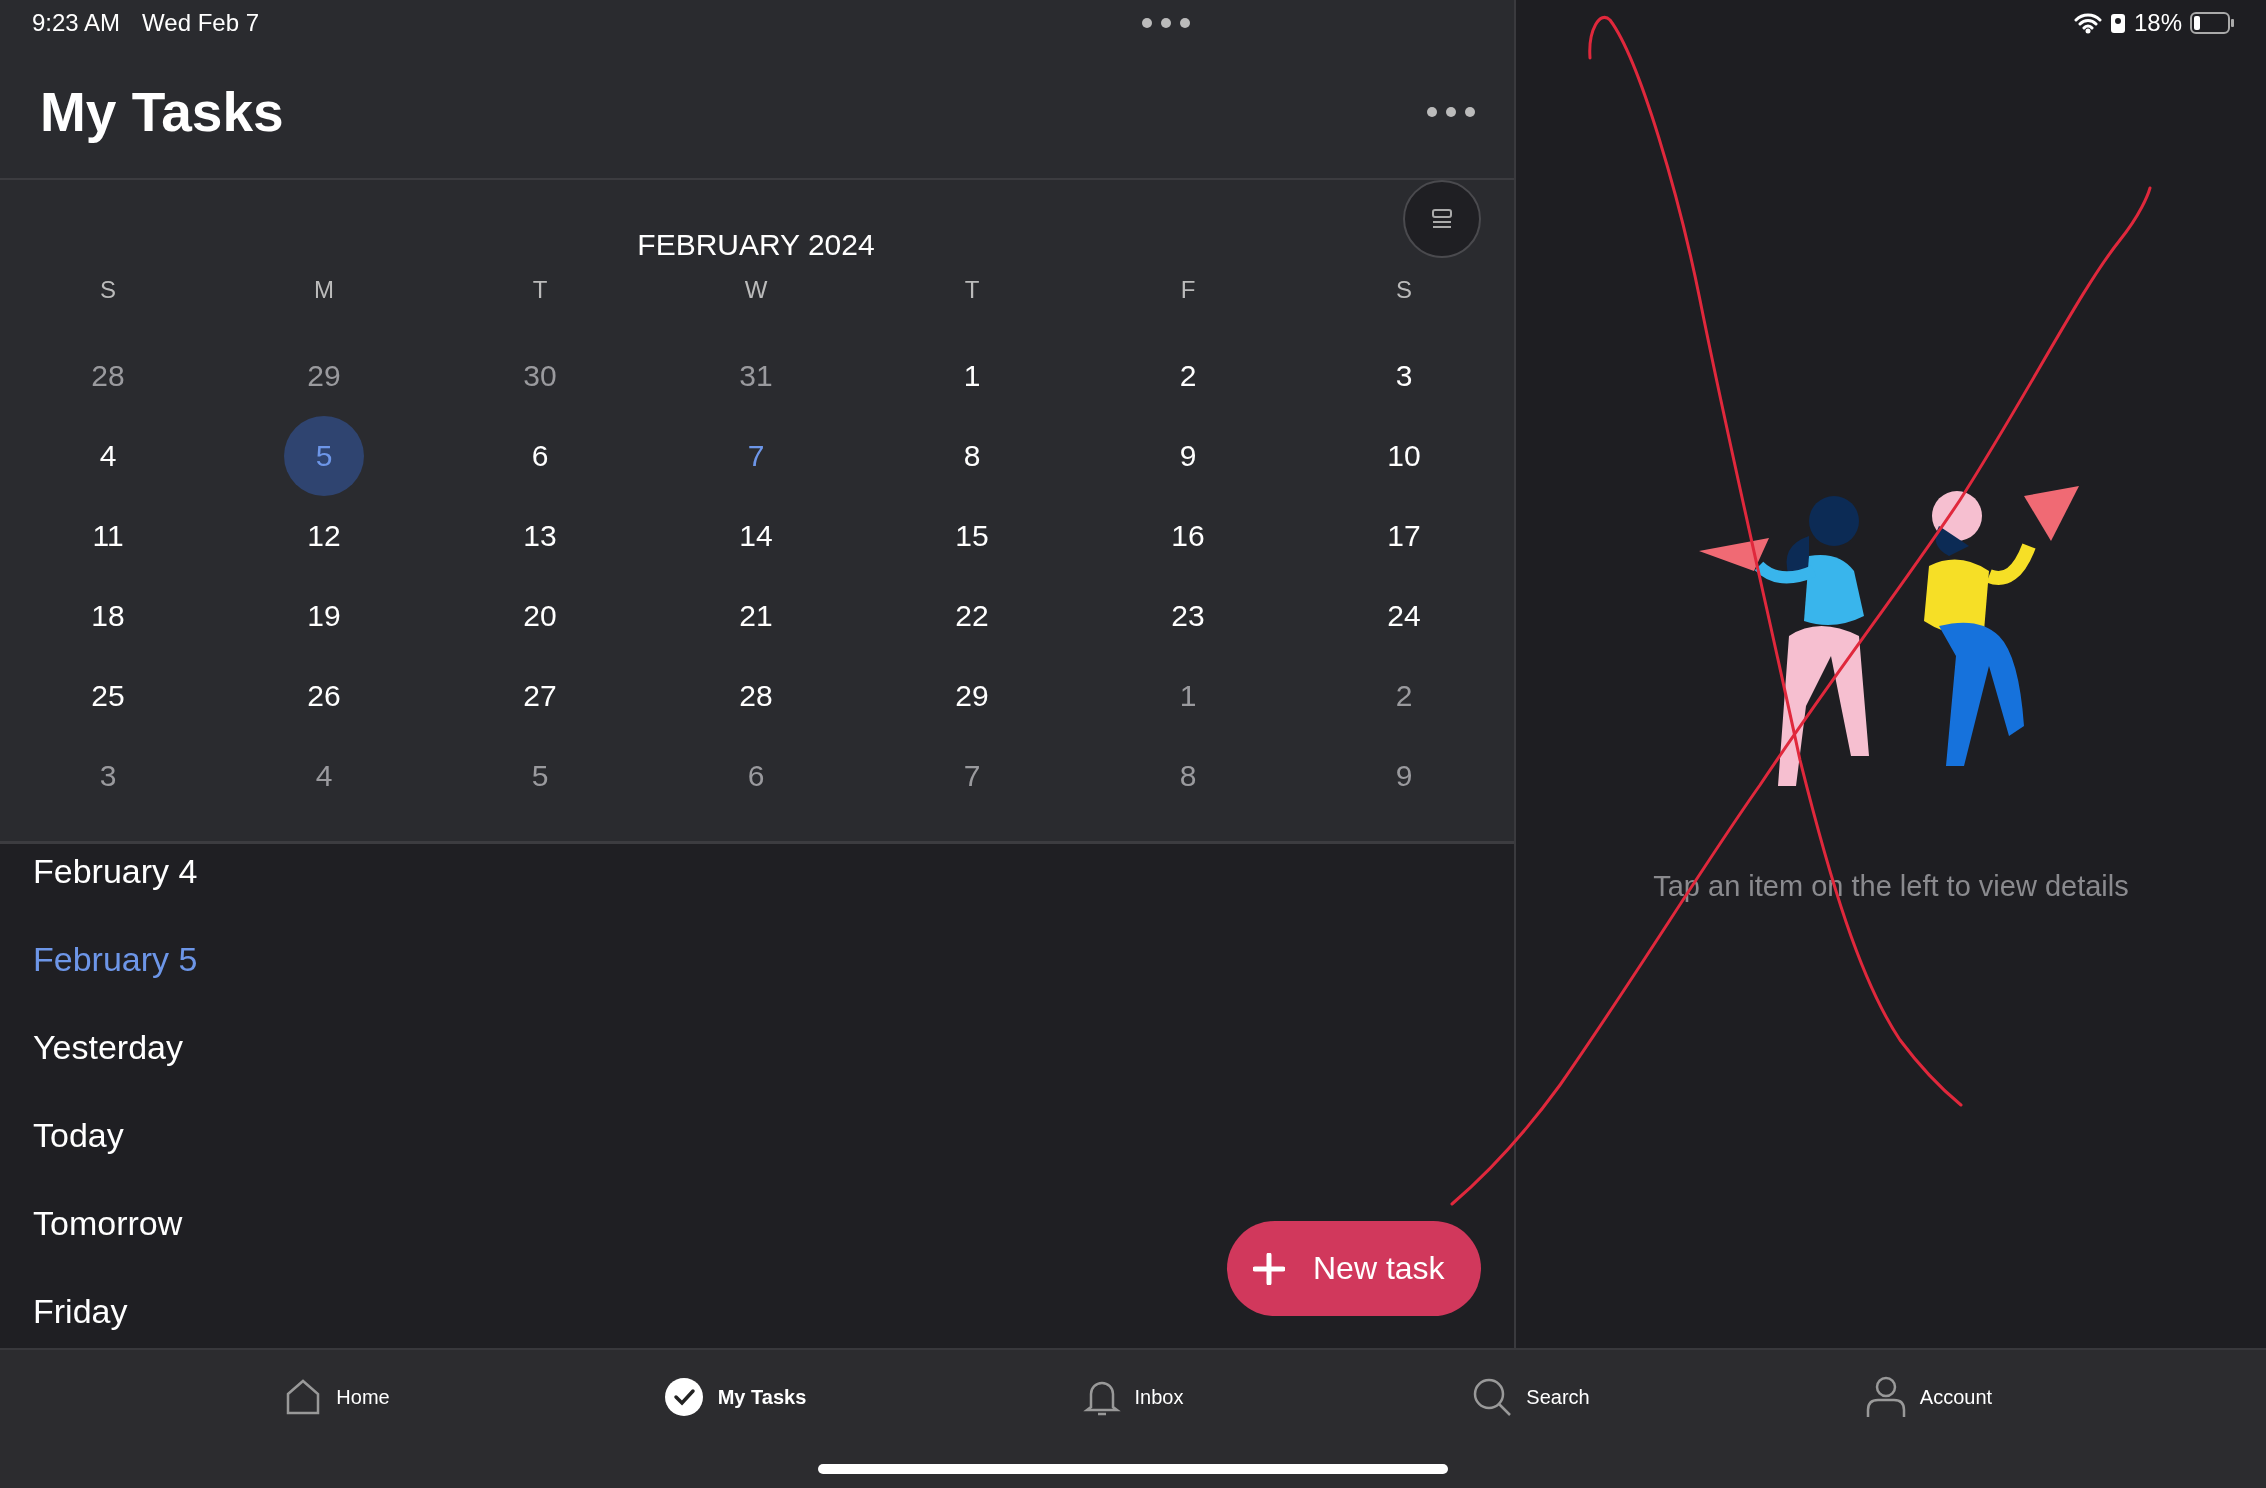 This screenshot has width=2266, height=1488. Describe the element at coordinates (324, 696) in the screenshot. I see `calendar-date: 26` at that location.